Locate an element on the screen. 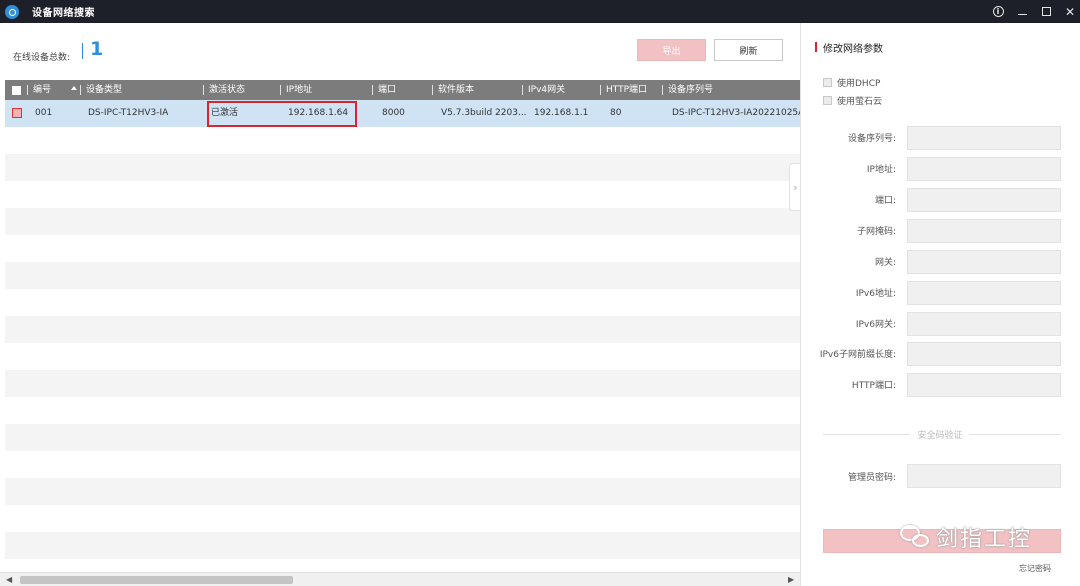  scroll-right-icon: ▶ is located at coordinates (791, 579).